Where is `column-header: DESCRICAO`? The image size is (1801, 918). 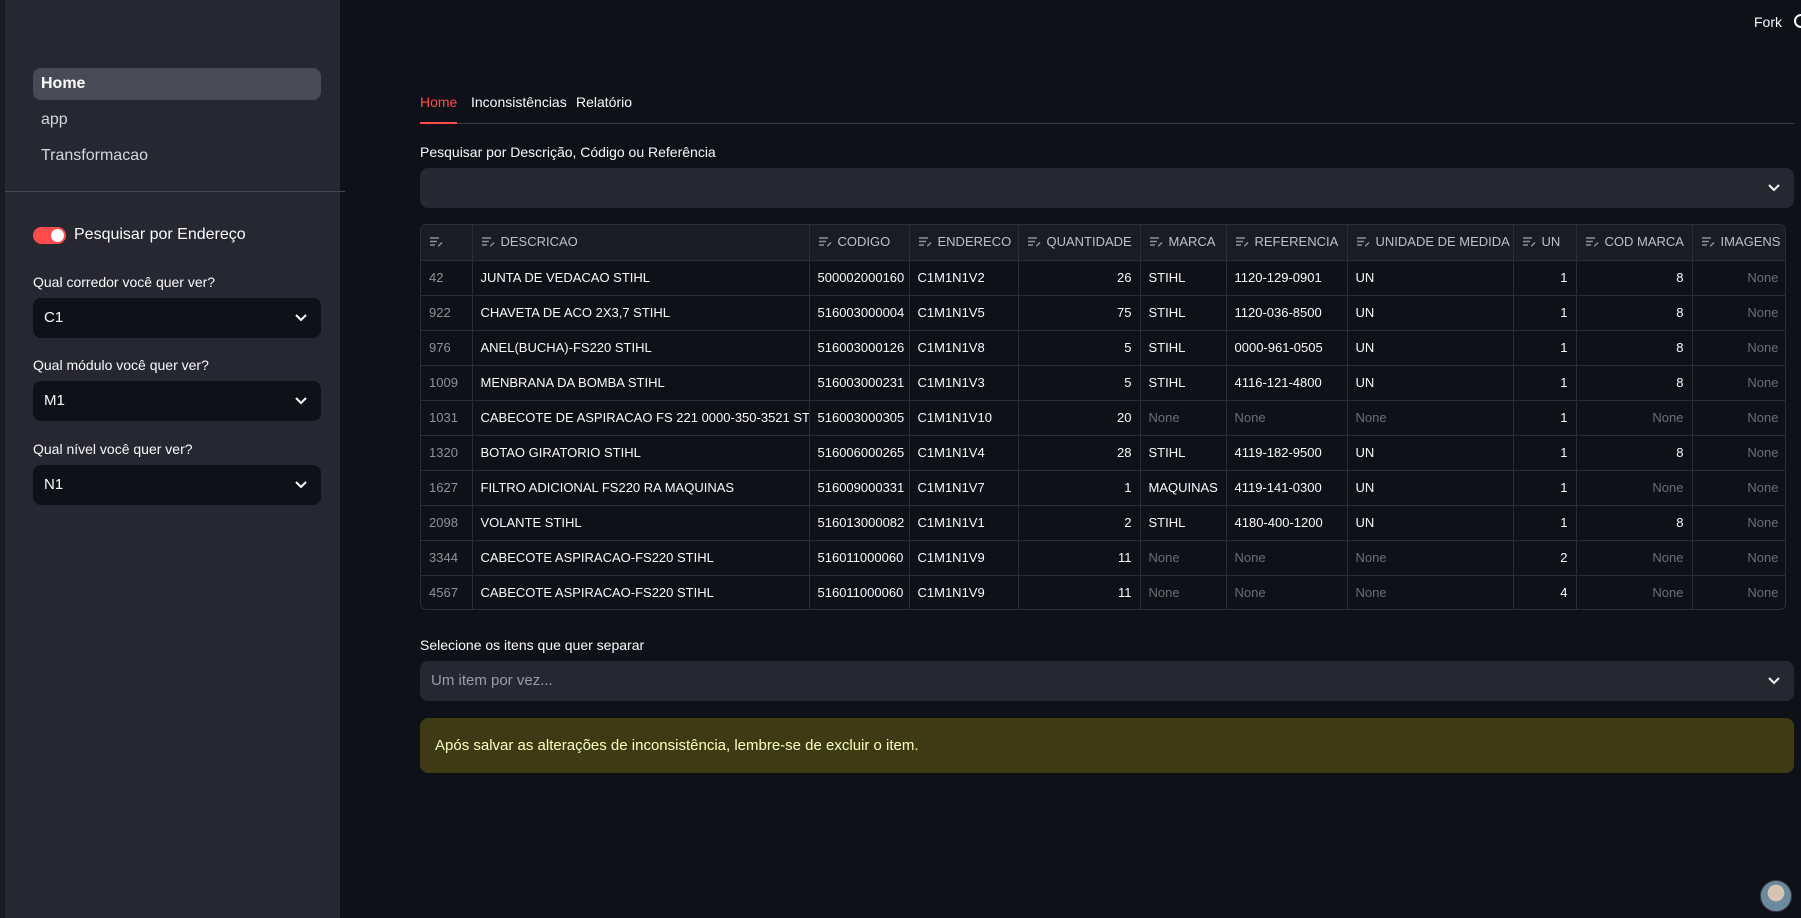 column-header: DESCRICAO is located at coordinates (641, 243).